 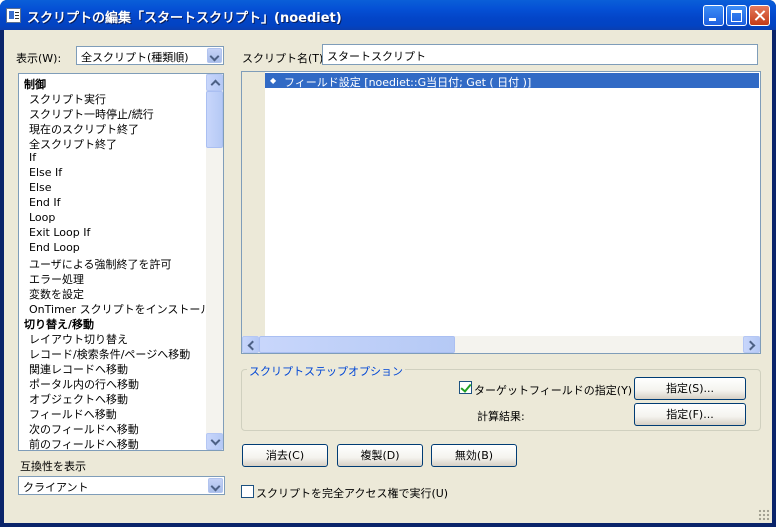 I want to click on script-name-label: スクリプト名(T):, so click(x=285, y=58).